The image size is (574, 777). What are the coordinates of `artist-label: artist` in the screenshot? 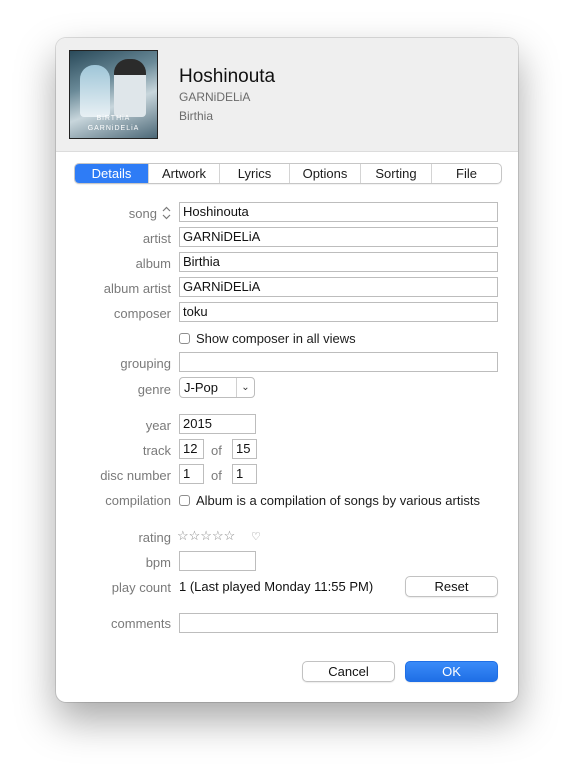 It's located at (156, 238).